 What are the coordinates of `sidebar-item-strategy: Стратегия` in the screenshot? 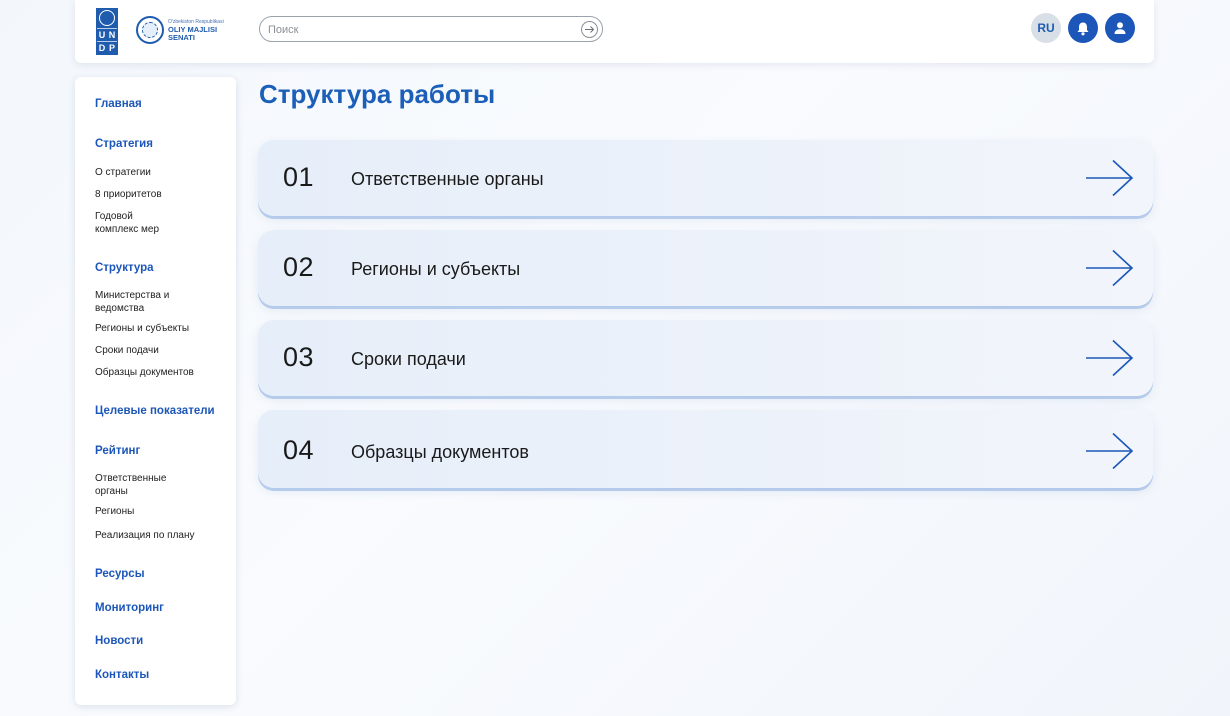 It's located at (124, 144).